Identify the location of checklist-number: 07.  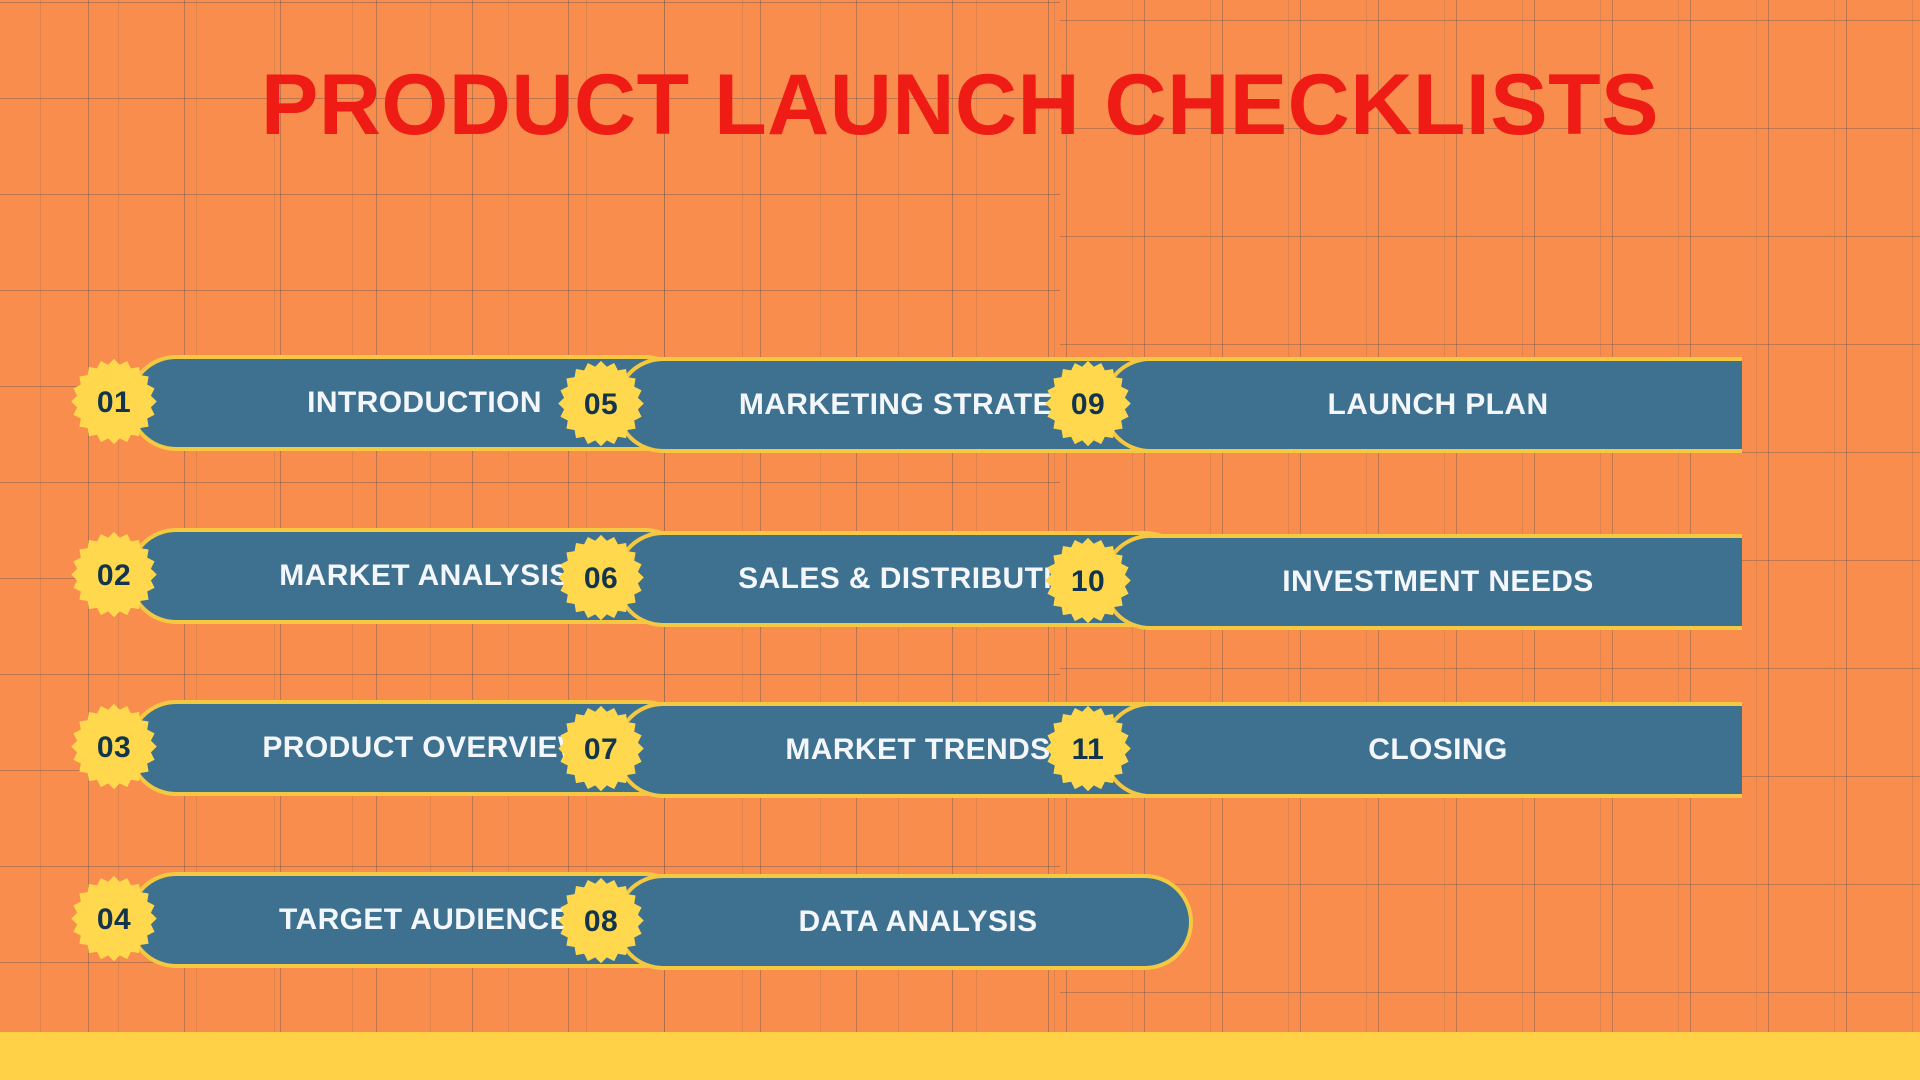
(601, 749).